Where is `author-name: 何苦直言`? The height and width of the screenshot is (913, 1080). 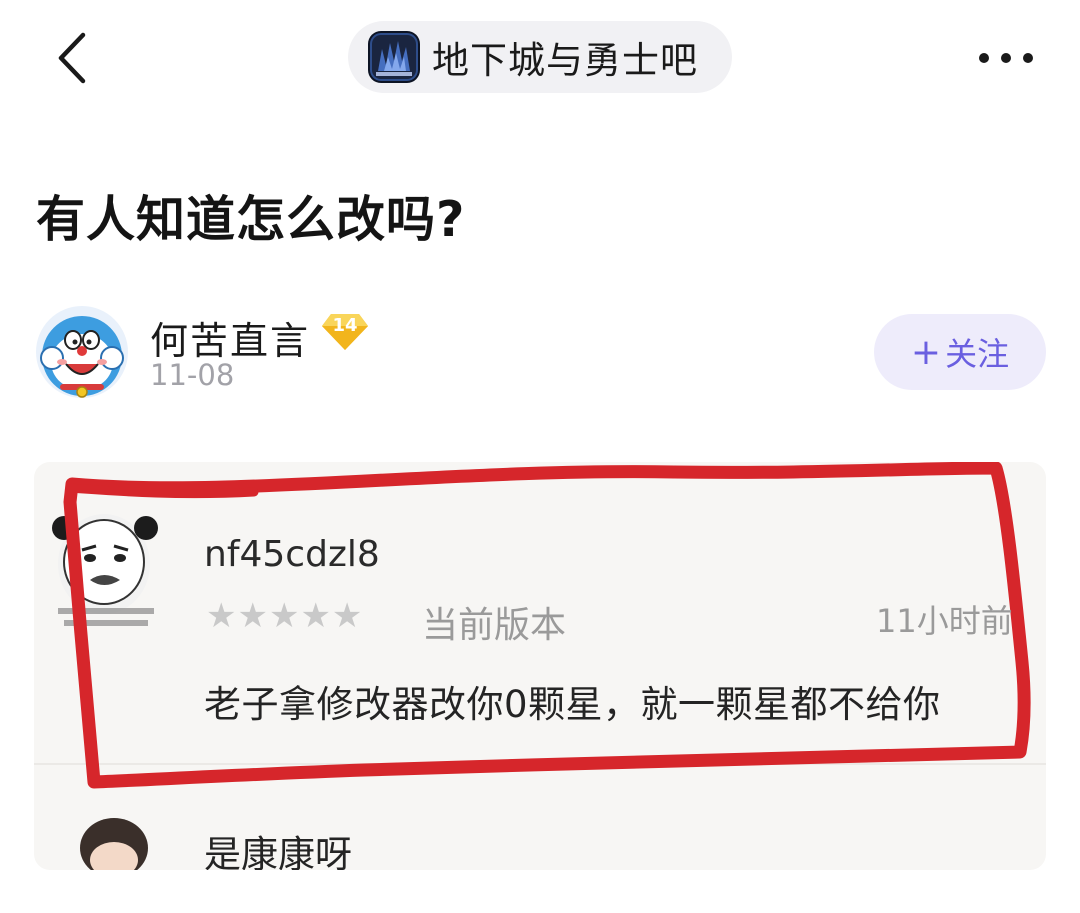
author-name: 何苦直言 is located at coordinates (230, 337).